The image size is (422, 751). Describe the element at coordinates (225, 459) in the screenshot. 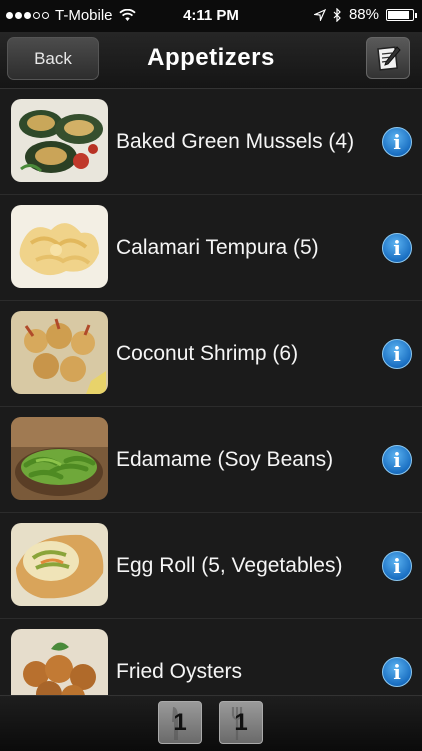

I see `item-label: Edamame (Soy Beans)` at that location.